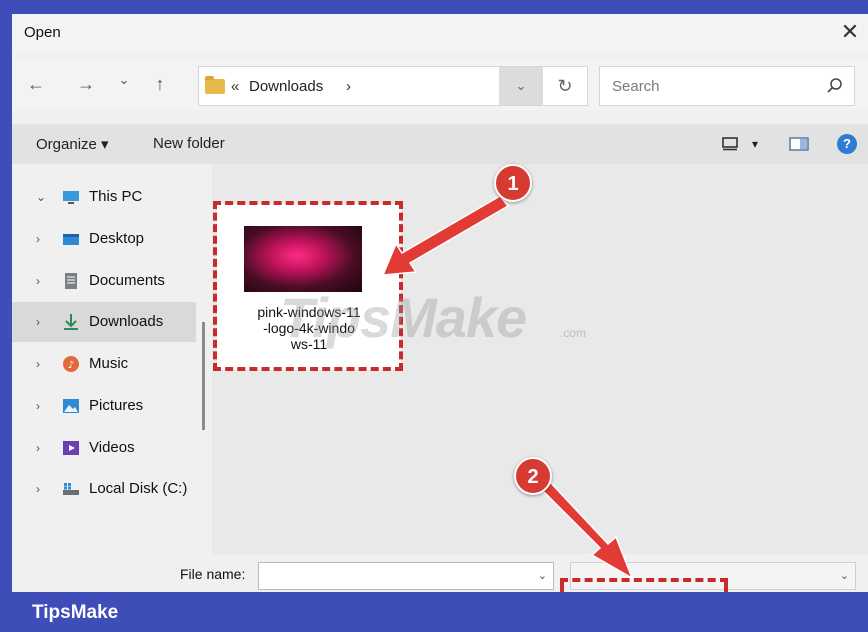 This screenshot has width=868, height=632. What do you see at coordinates (112, 447) in the screenshot?
I see `sidebar-item-label: Videos` at bounding box center [112, 447].